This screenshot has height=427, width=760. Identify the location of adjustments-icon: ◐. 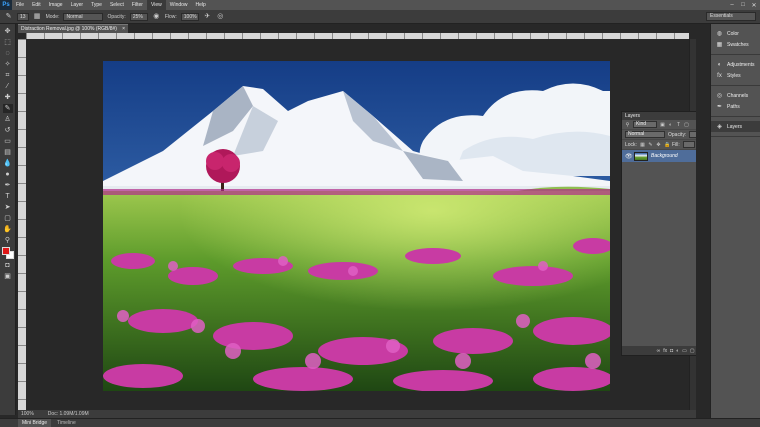
(719, 64).